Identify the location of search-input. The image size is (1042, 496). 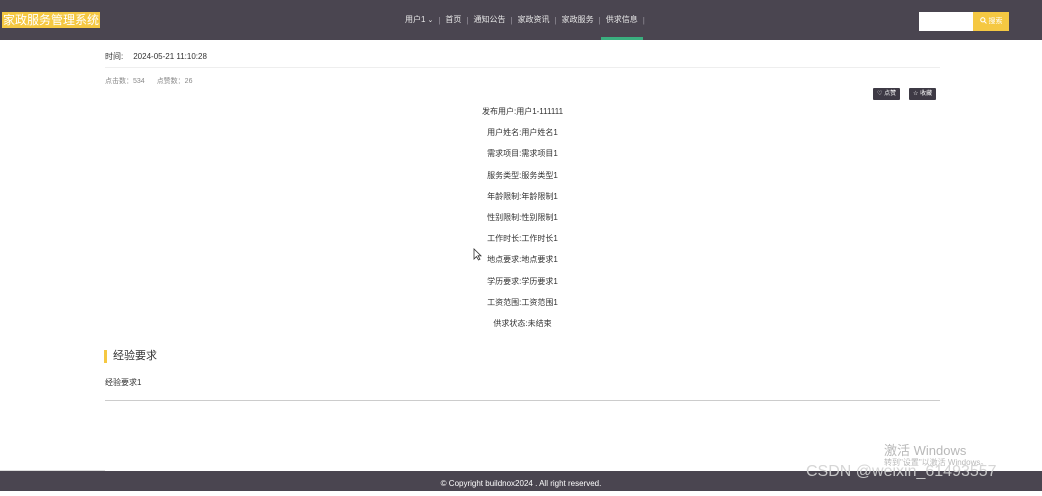
(946, 21).